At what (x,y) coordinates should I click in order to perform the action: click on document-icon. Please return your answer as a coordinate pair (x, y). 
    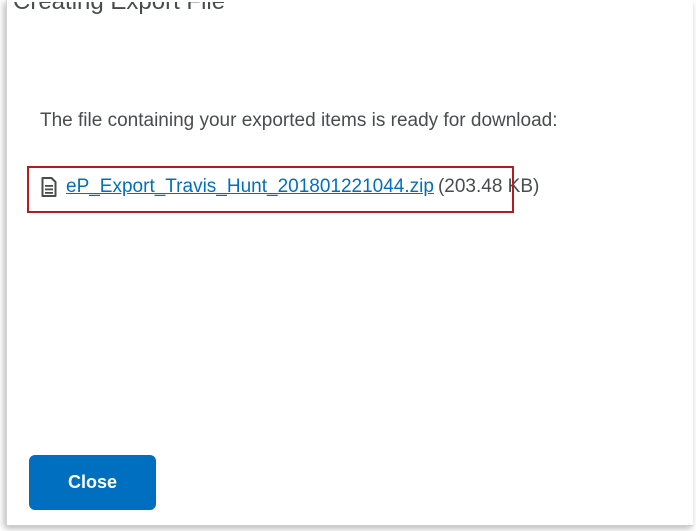
    Looking at the image, I should click on (49, 187).